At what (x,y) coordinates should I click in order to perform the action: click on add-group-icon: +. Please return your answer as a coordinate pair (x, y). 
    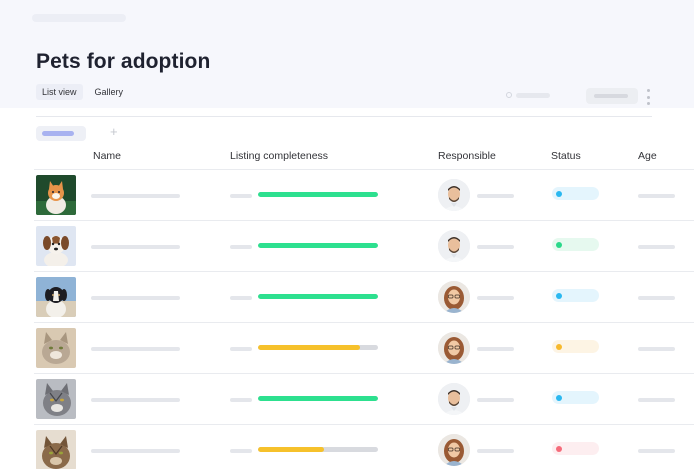
    Looking at the image, I should click on (114, 131).